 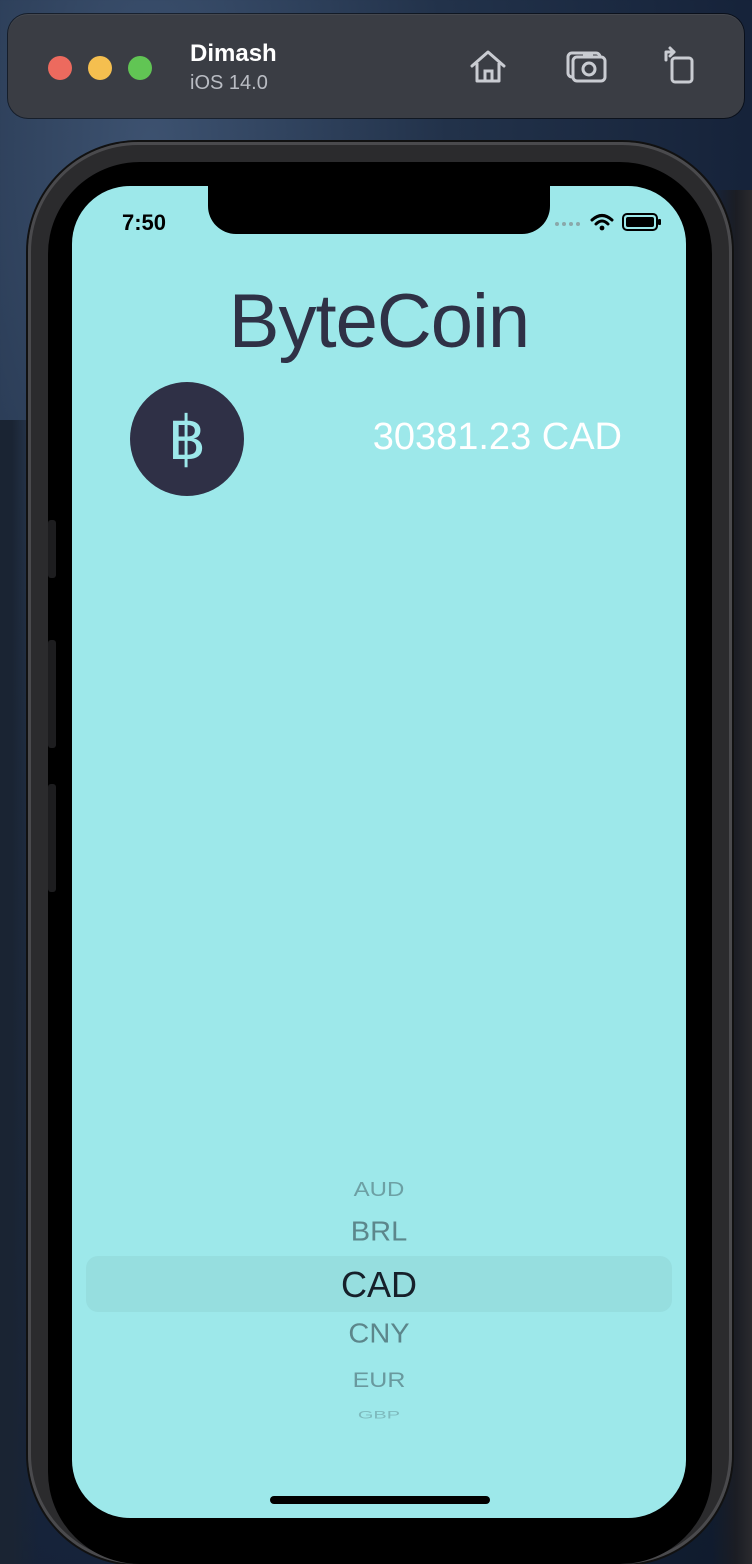 I want to click on home-button, so click(x=488, y=66).